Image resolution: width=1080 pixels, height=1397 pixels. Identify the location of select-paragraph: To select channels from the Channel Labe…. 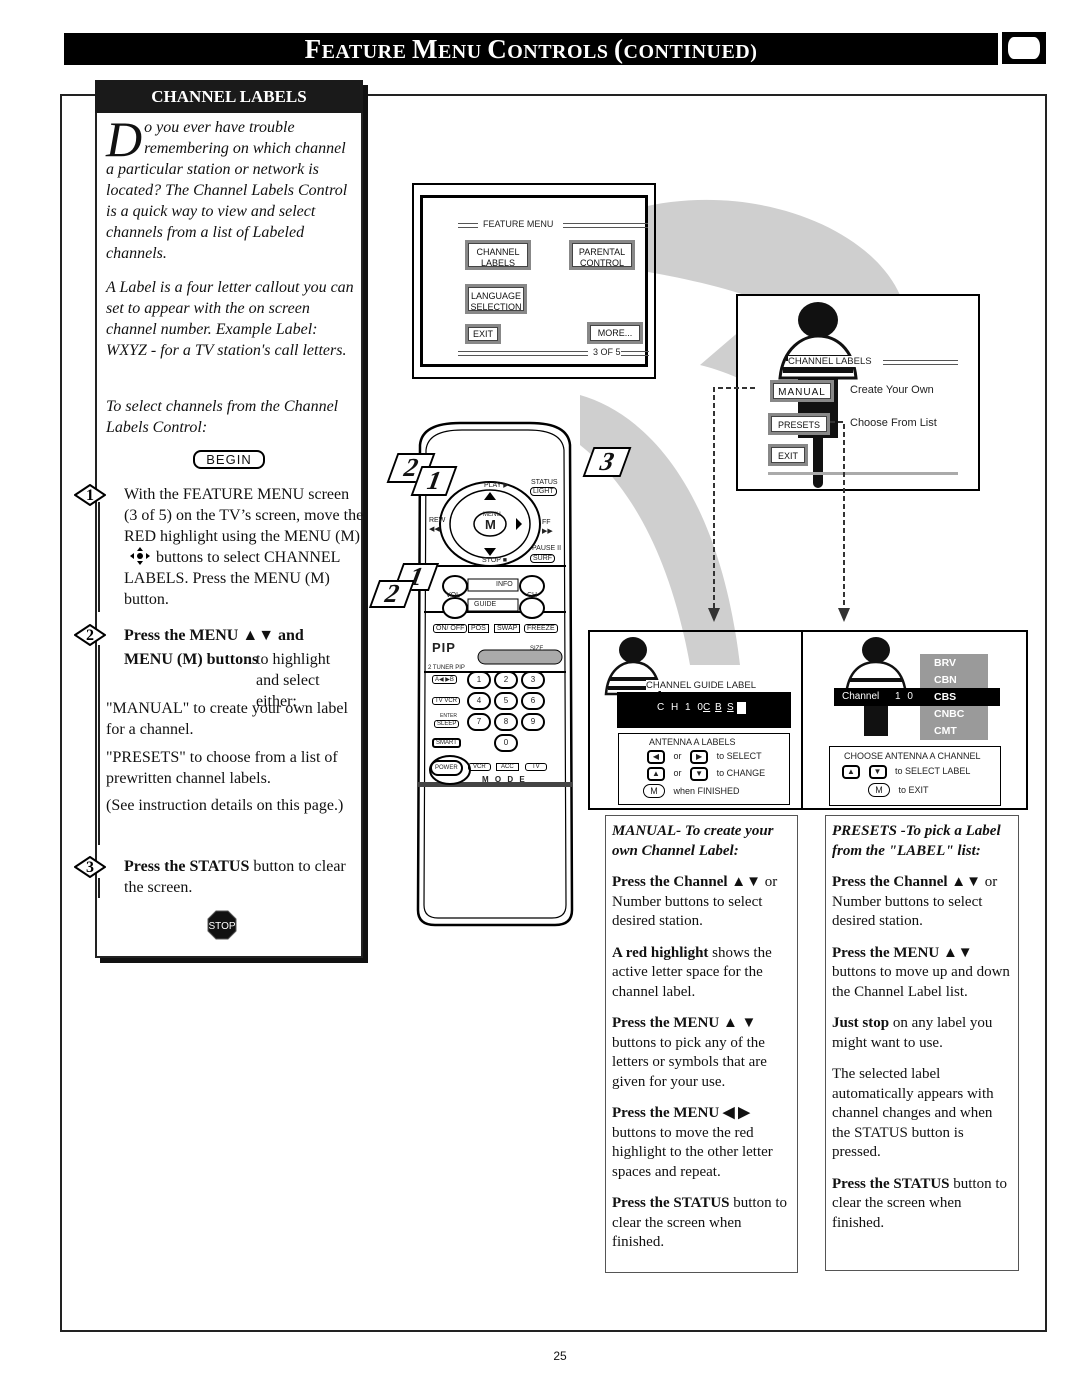
(222, 417).